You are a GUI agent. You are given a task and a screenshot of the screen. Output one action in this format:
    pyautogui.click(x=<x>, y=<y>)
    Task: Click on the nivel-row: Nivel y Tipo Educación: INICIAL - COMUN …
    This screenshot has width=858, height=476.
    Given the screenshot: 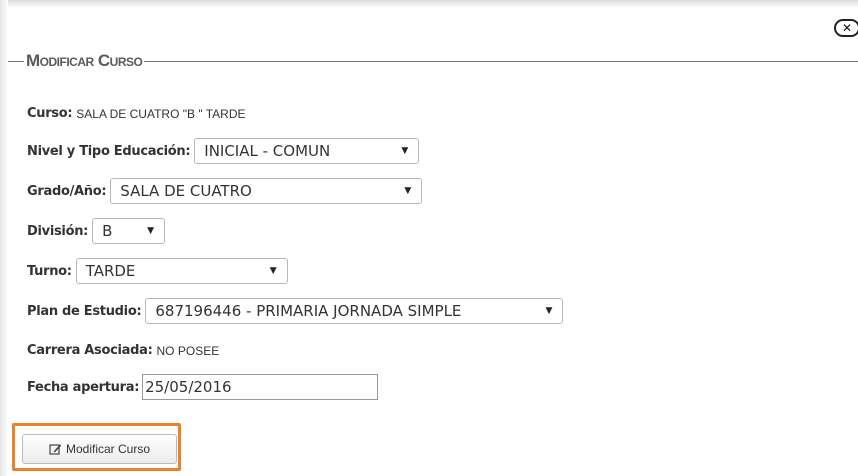 What is the action you would take?
    pyautogui.click(x=223, y=151)
    